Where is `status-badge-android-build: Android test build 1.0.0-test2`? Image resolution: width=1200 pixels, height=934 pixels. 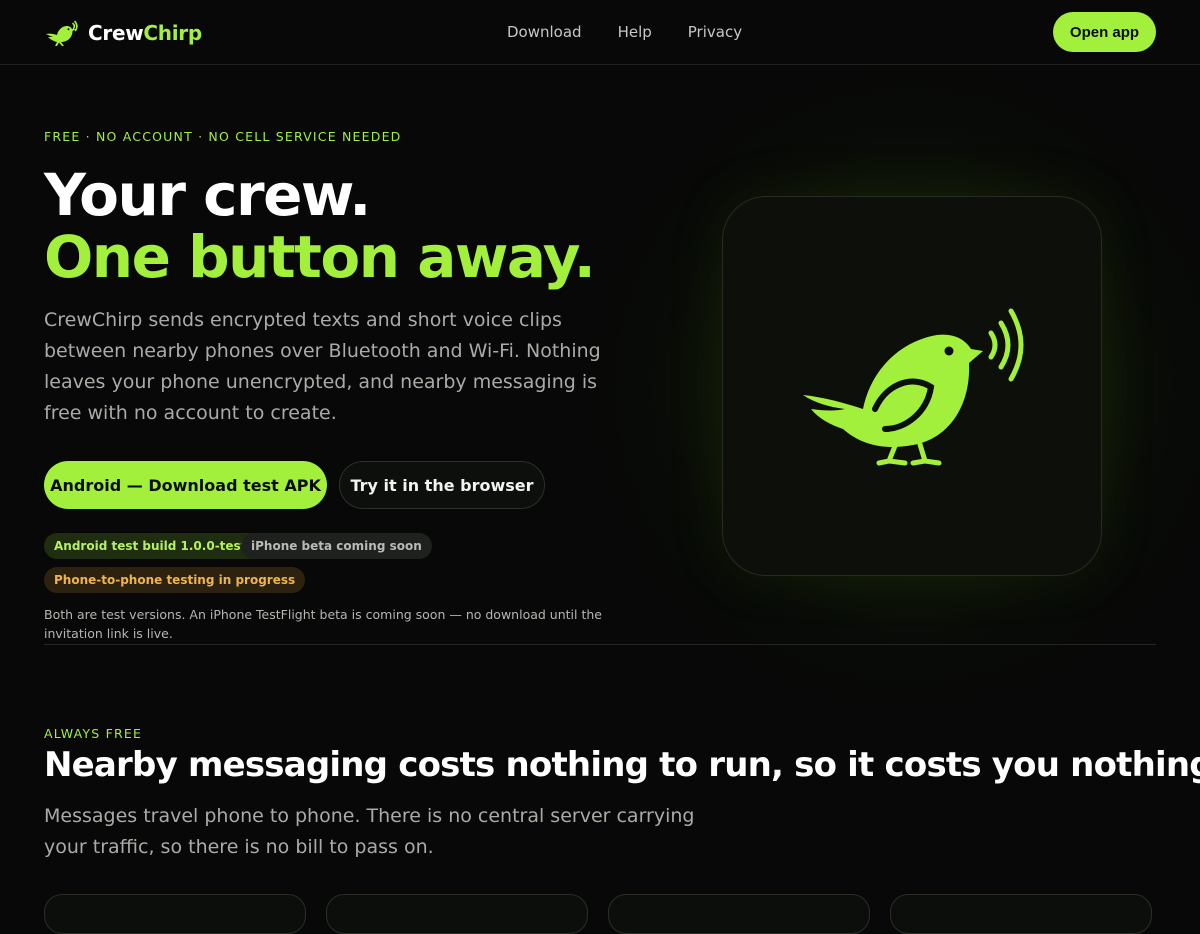 status-badge-android-build: Android test build 1.0.0-test2 is located at coordinates (154, 546).